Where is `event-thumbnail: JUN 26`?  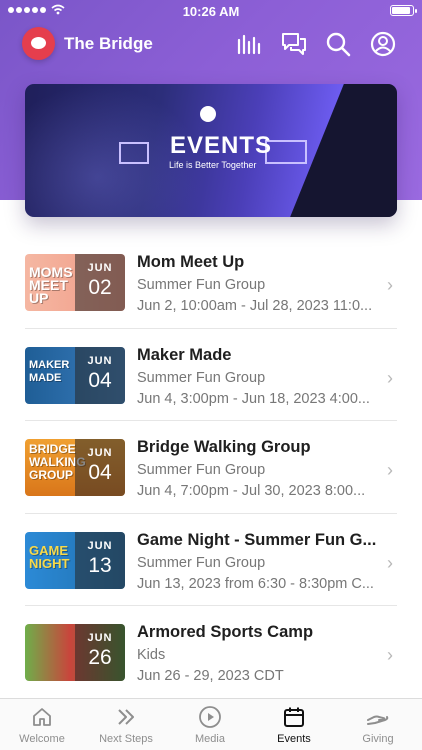 event-thumbnail: JUN 26 is located at coordinates (75, 652).